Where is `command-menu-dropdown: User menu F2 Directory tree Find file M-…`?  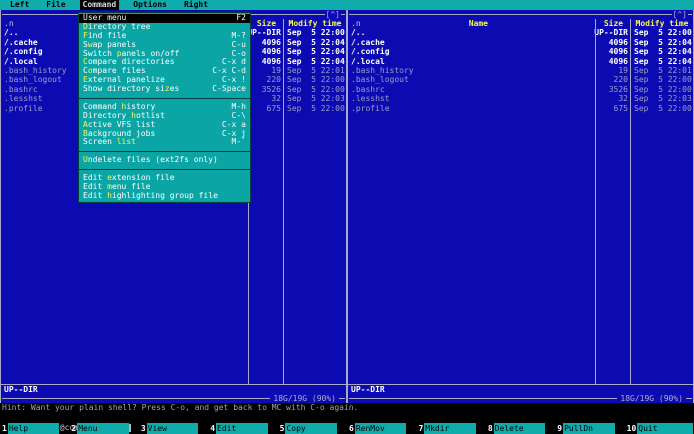 command-menu-dropdown: User menu F2 Directory tree Find file M-… is located at coordinates (164, 107).